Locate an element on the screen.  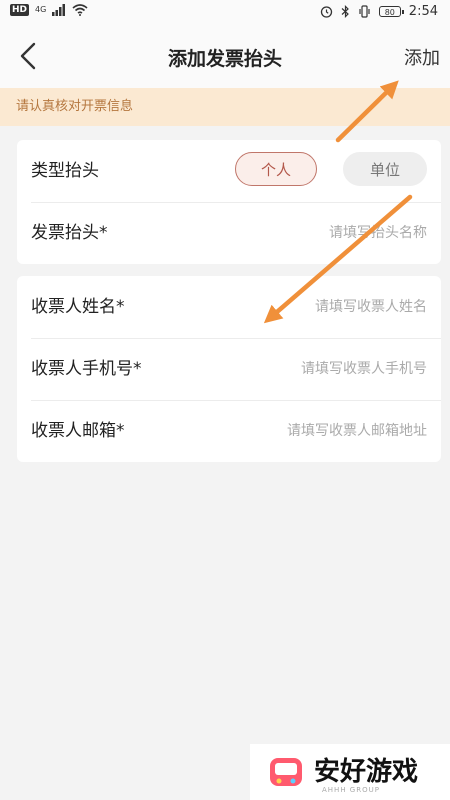
recipient-name-label: 收票人姓名* is located at coordinates (78, 307).